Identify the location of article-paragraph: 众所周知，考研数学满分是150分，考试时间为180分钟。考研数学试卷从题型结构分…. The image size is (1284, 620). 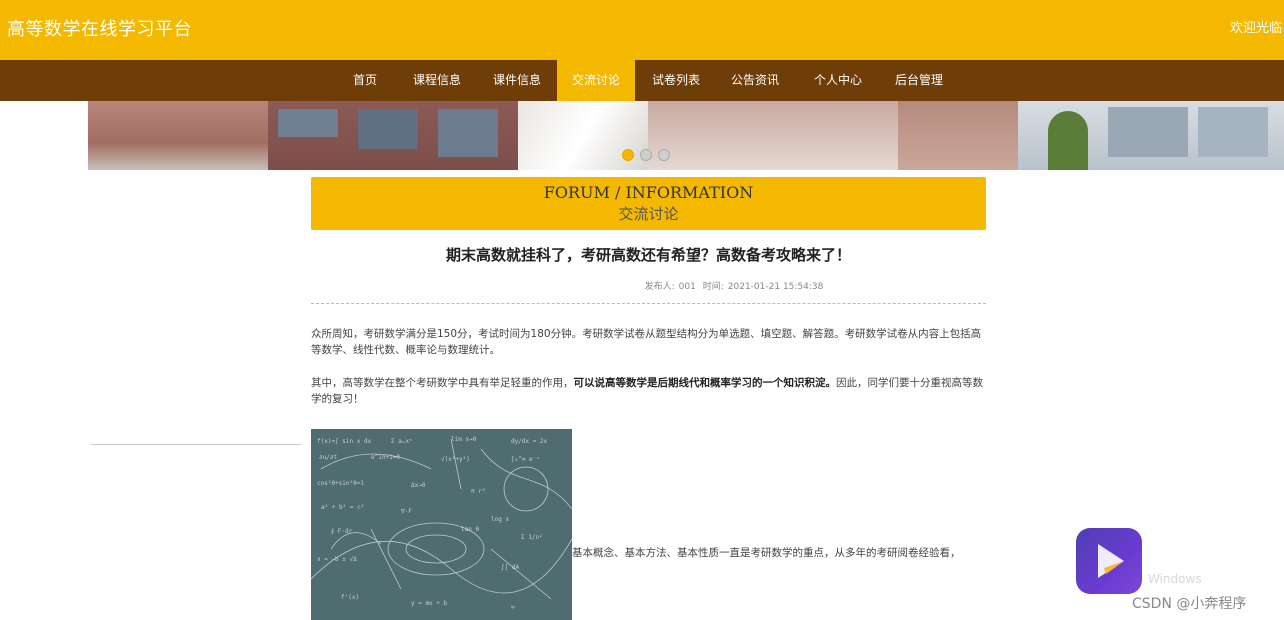
(646, 342).